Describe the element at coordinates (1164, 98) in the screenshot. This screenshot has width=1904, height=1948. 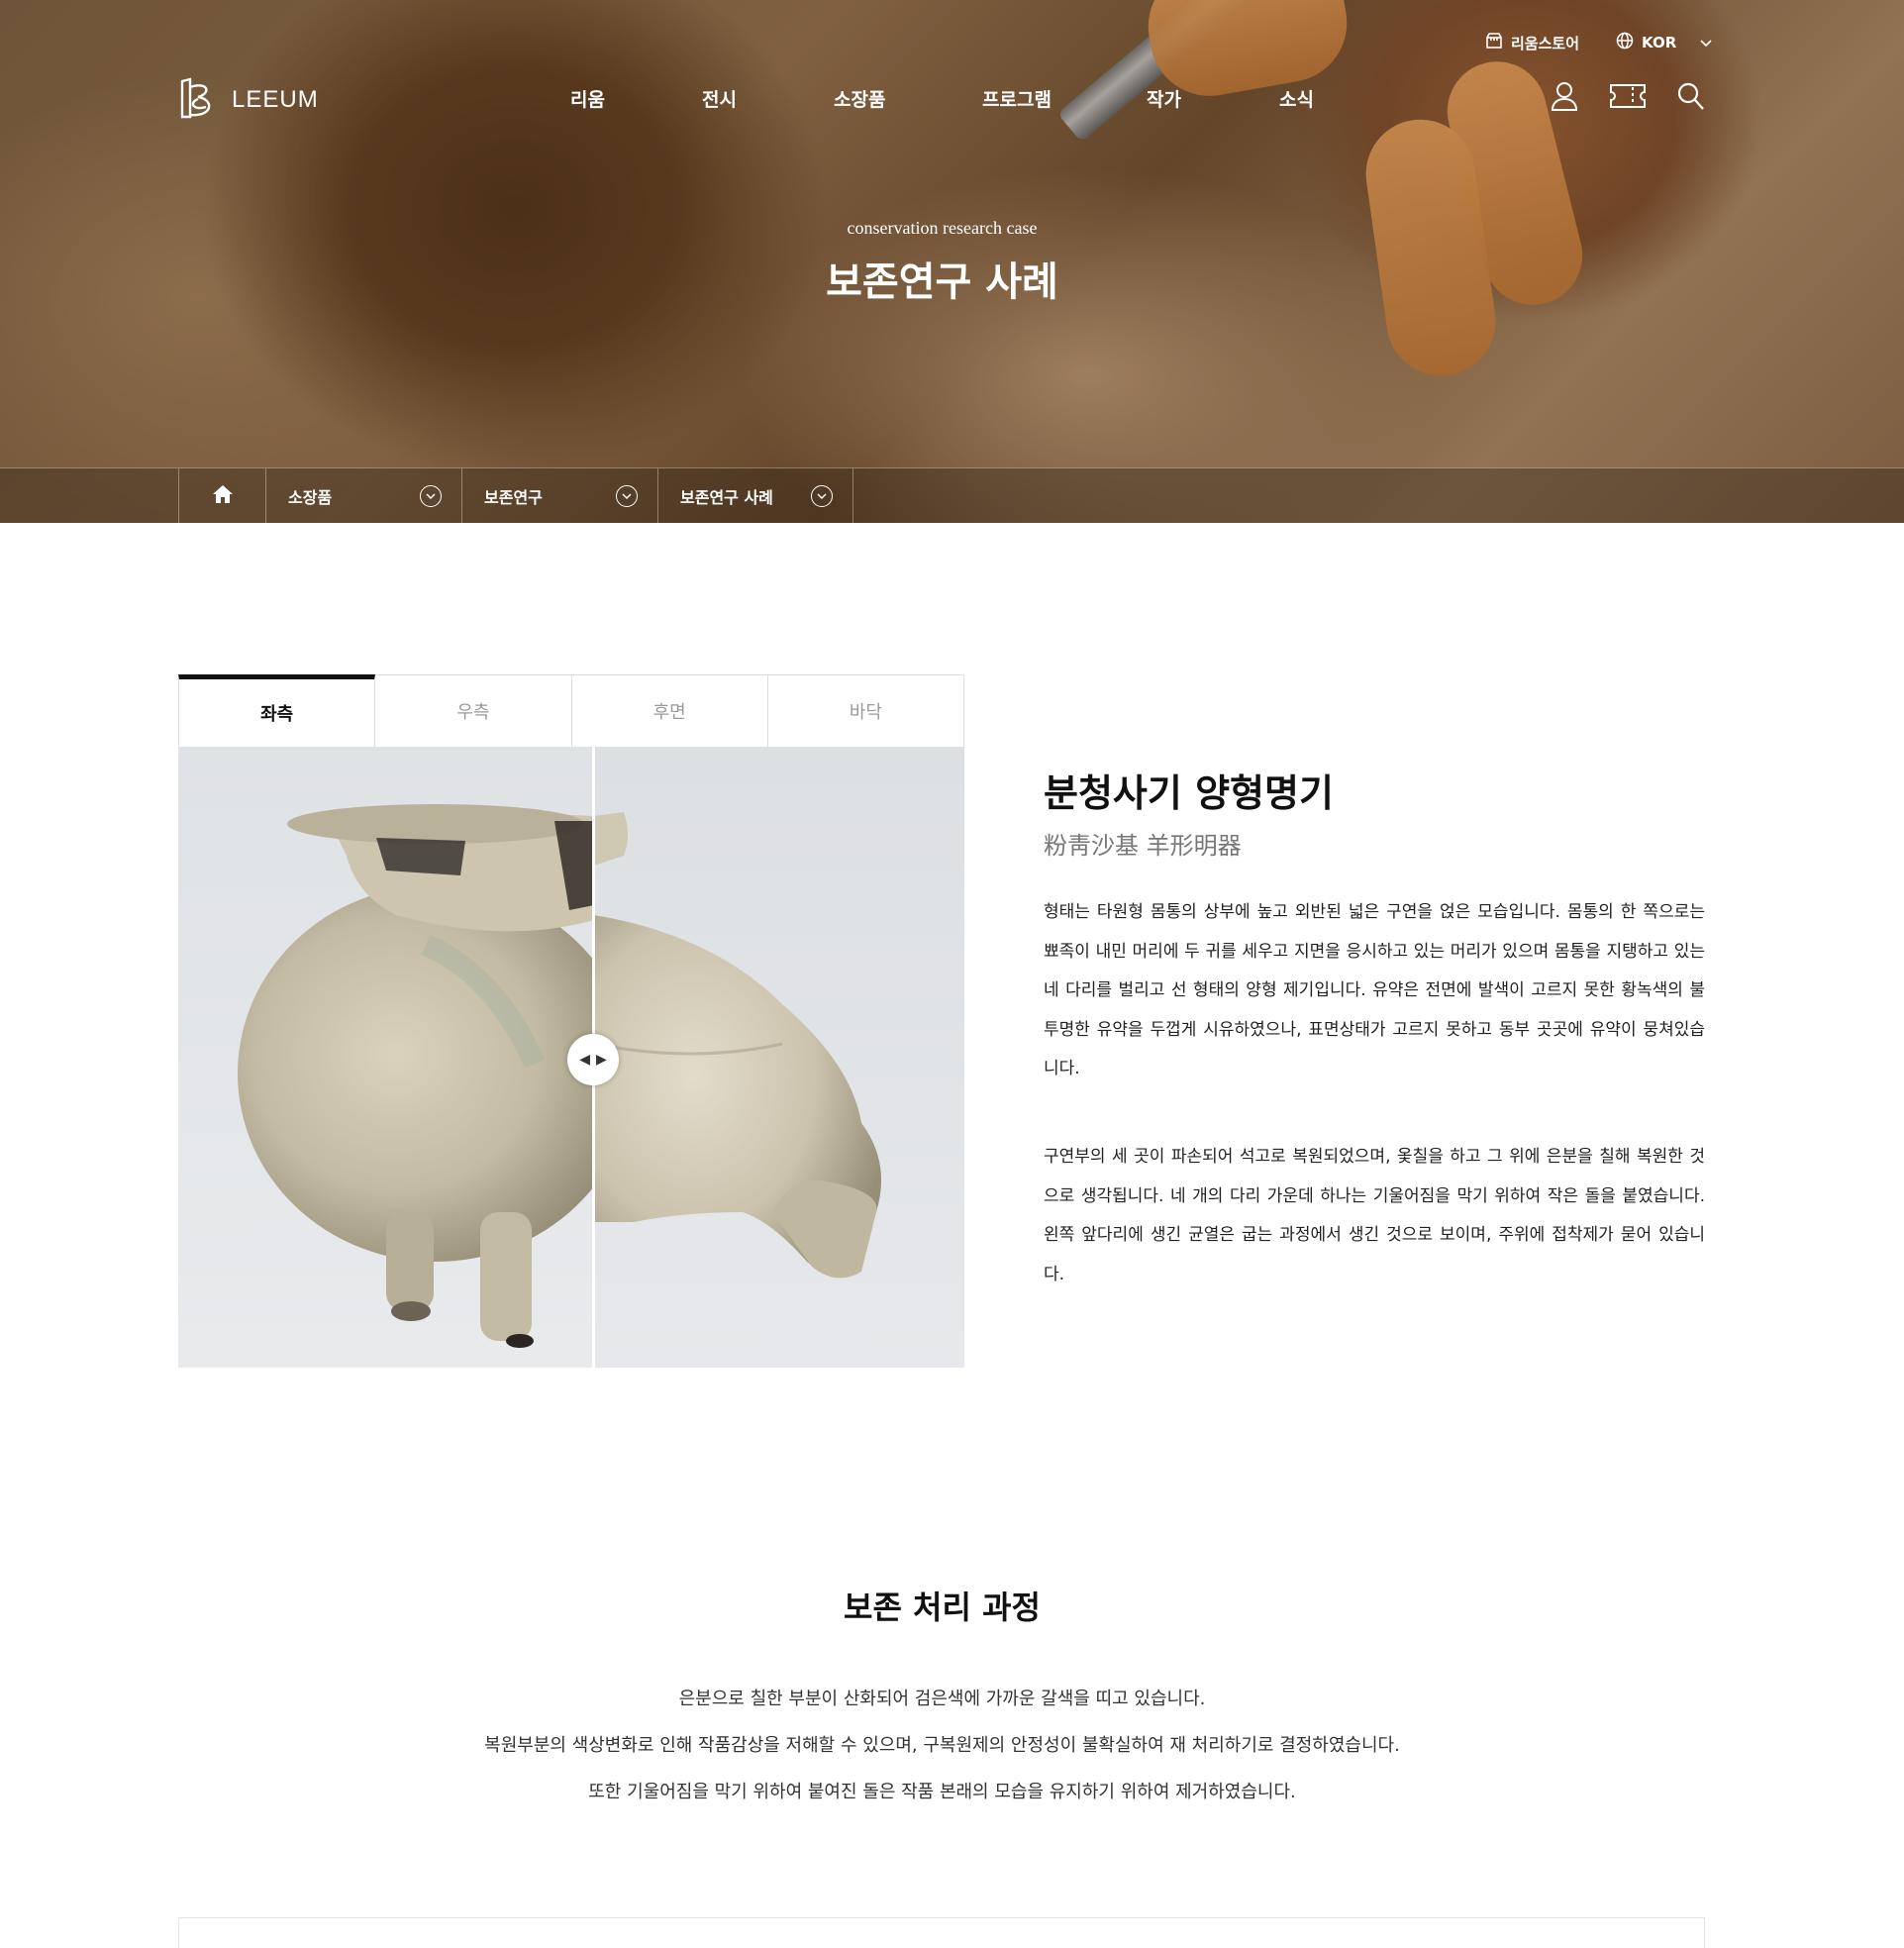
I see `nav-item-artist: 작가` at that location.